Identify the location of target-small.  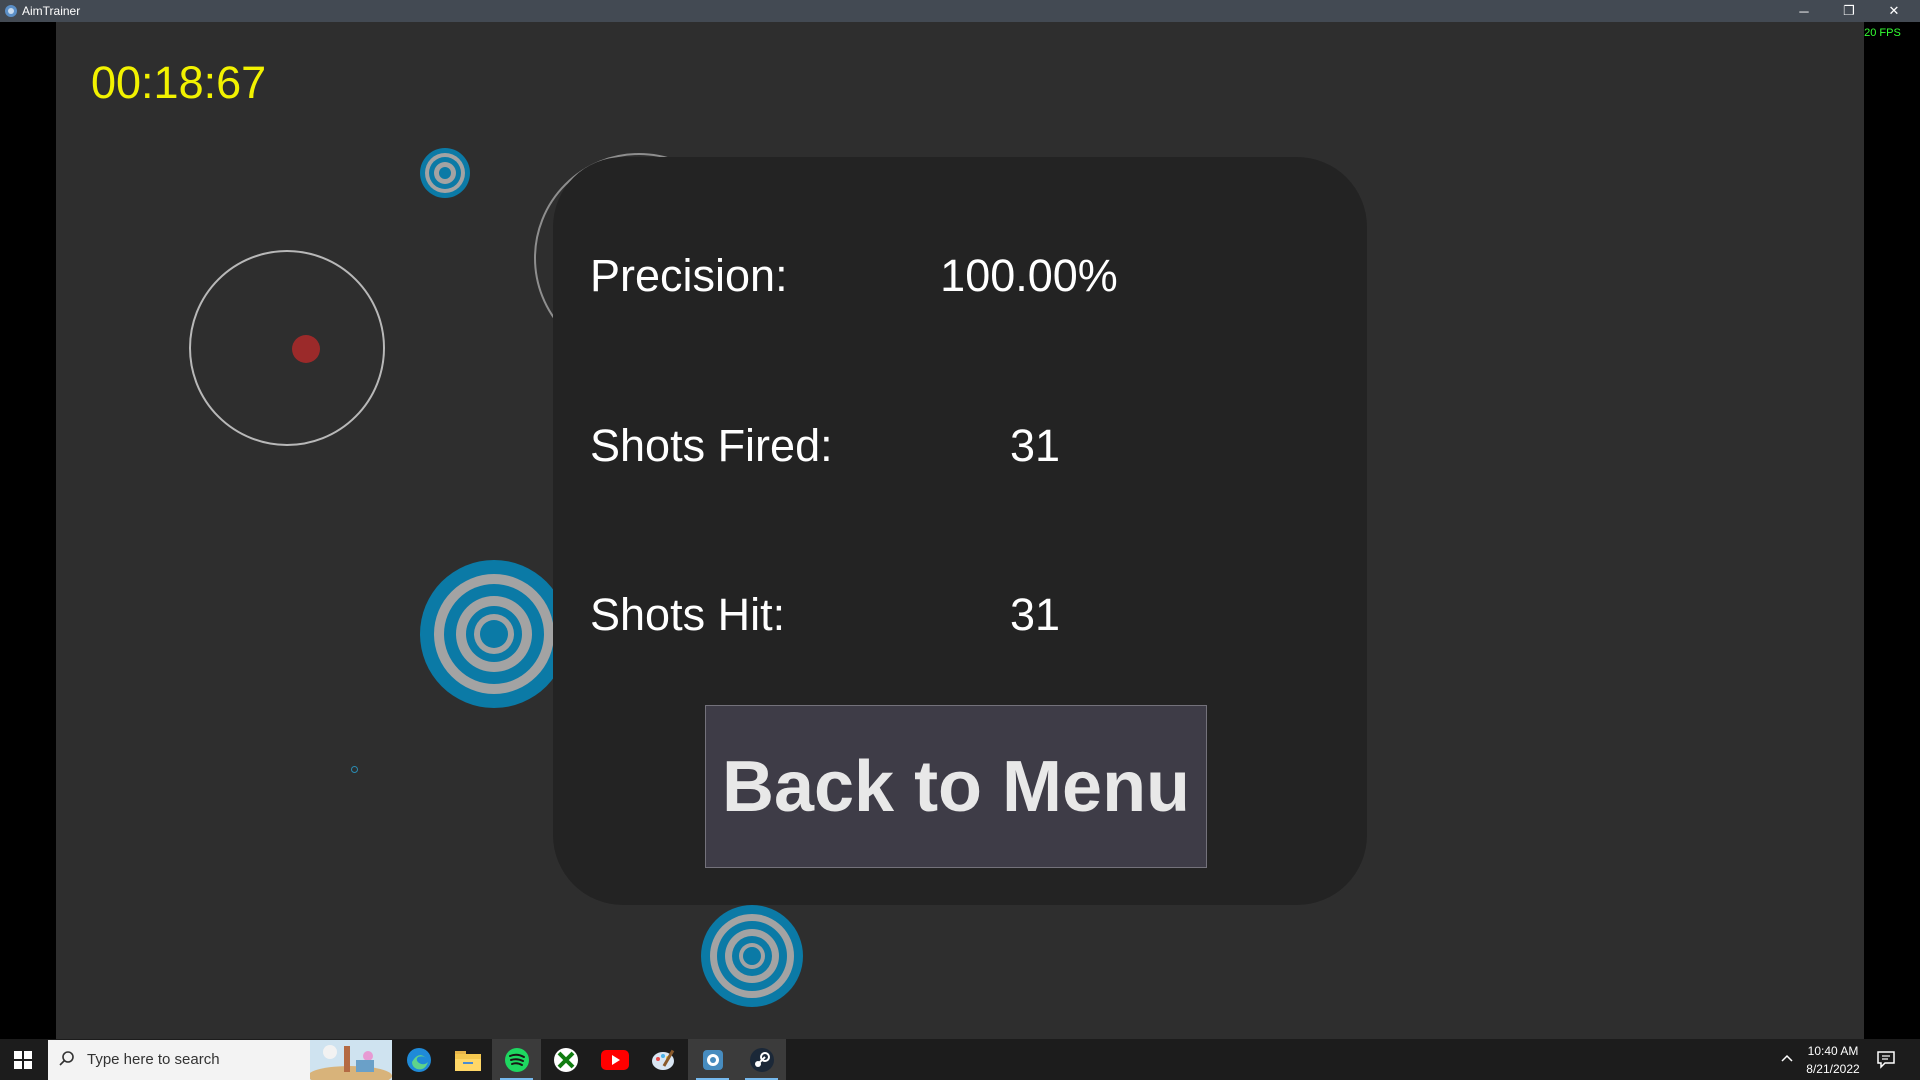
(445, 173).